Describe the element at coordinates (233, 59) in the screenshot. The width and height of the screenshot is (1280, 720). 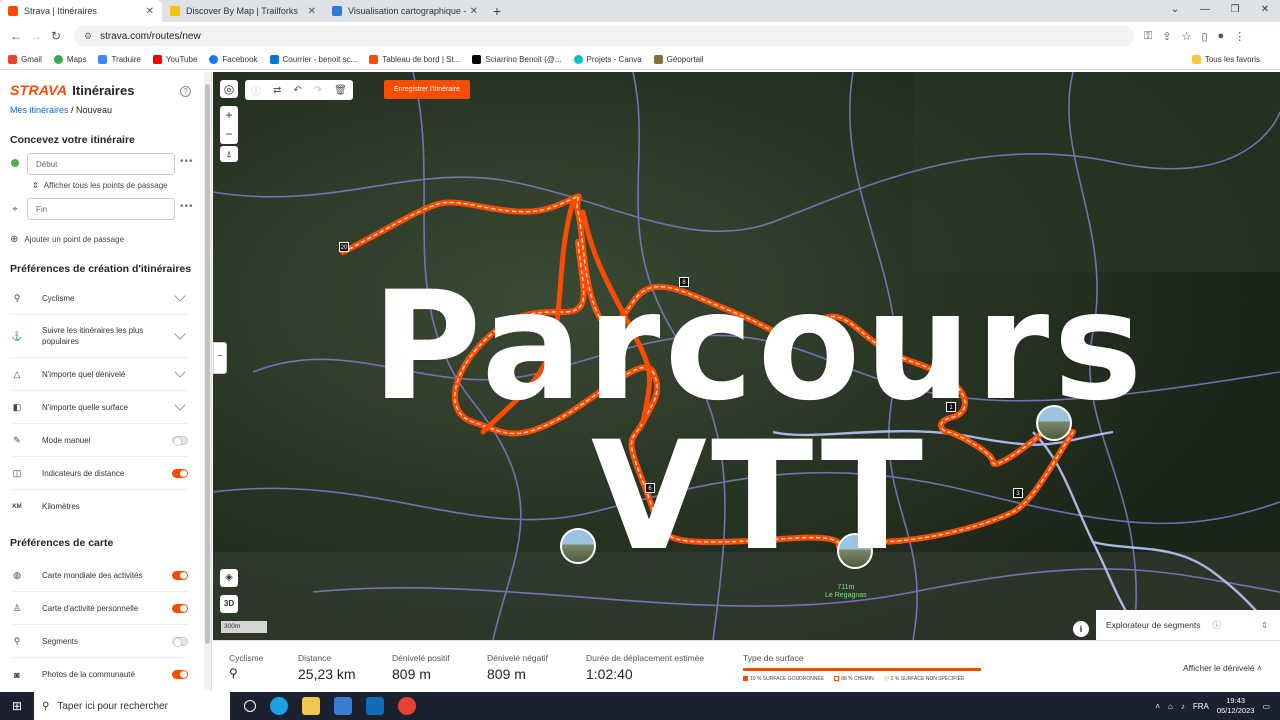
I see `bookmark-facebook: Facebook` at that location.